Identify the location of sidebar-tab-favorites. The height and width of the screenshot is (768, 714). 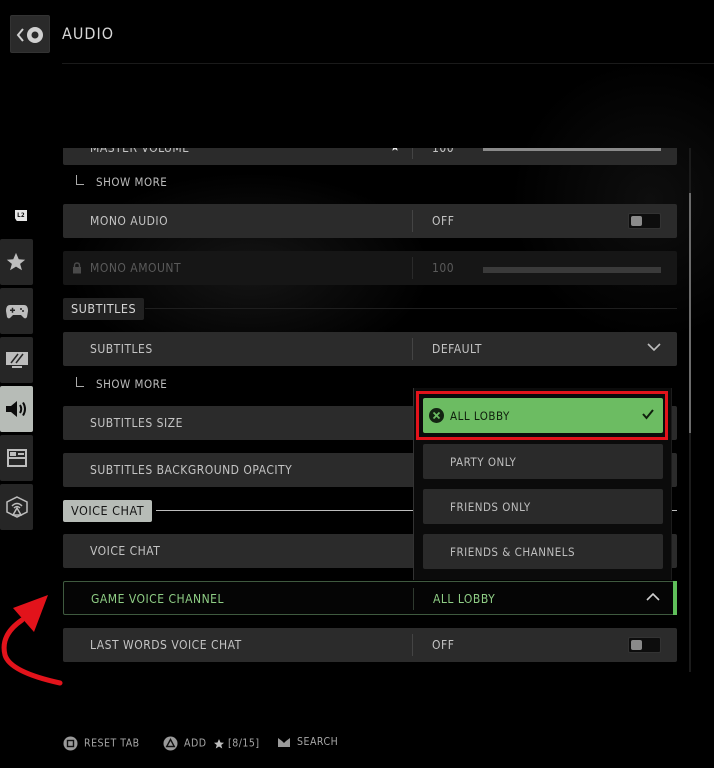
(16, 262).